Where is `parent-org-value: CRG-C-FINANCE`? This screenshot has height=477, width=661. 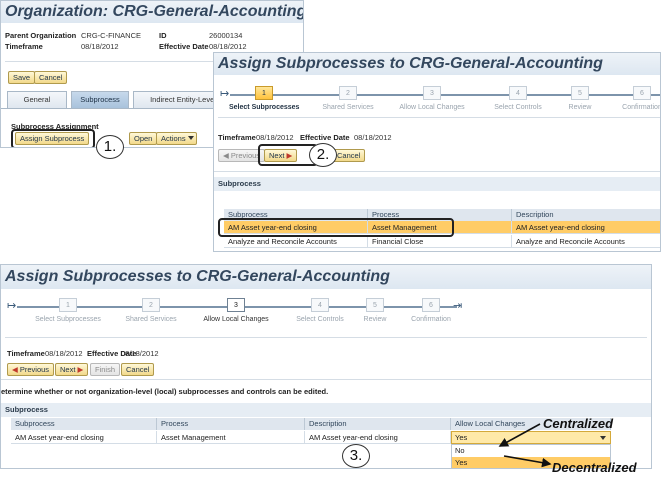 parent-org-value: CRG-C-FINANCE is located at coordinates (111, 35).